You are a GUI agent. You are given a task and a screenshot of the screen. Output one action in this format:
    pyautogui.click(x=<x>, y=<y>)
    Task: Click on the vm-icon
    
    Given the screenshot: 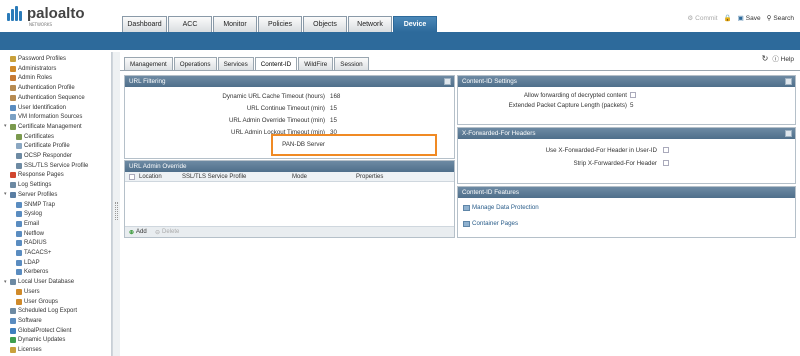 What is the action you would take?
    pyautogui.click(x=13, y=117)
    